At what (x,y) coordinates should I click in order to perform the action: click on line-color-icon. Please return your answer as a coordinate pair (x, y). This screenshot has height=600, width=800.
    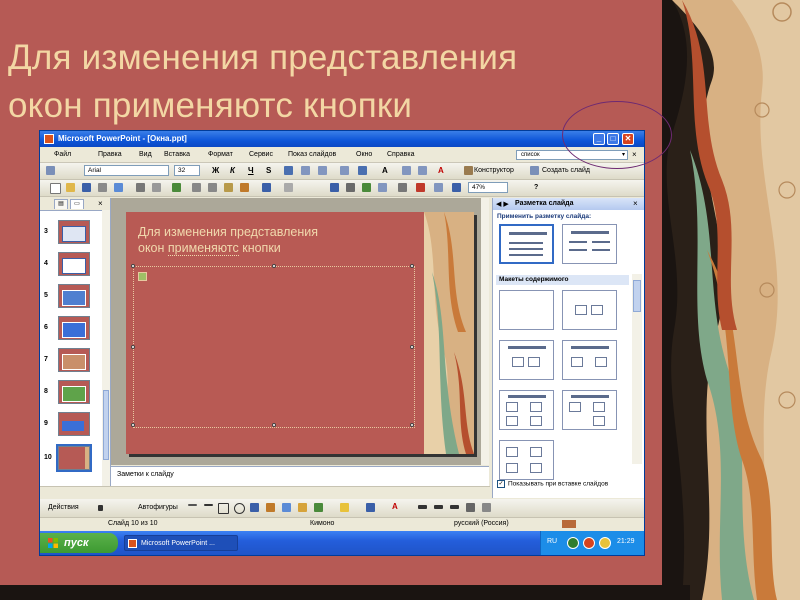
    Looking at the image, I should click on (370, 507).